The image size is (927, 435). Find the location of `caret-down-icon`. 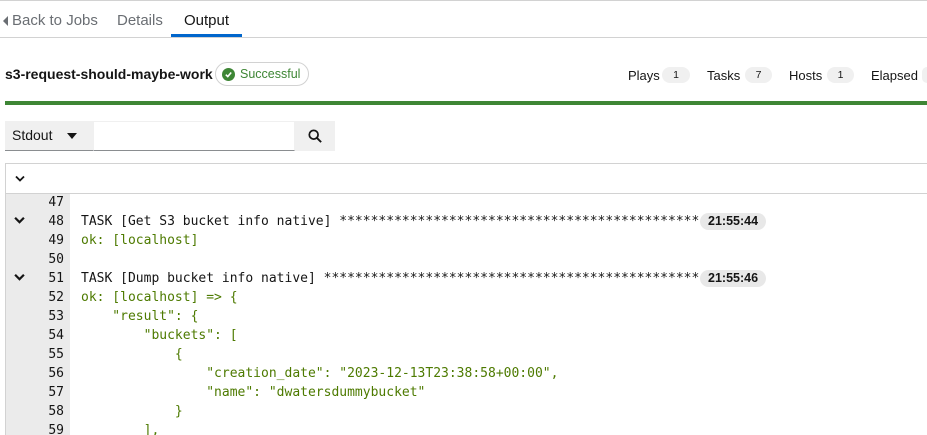

caret-down-icon is located at coordinates (72, 136).